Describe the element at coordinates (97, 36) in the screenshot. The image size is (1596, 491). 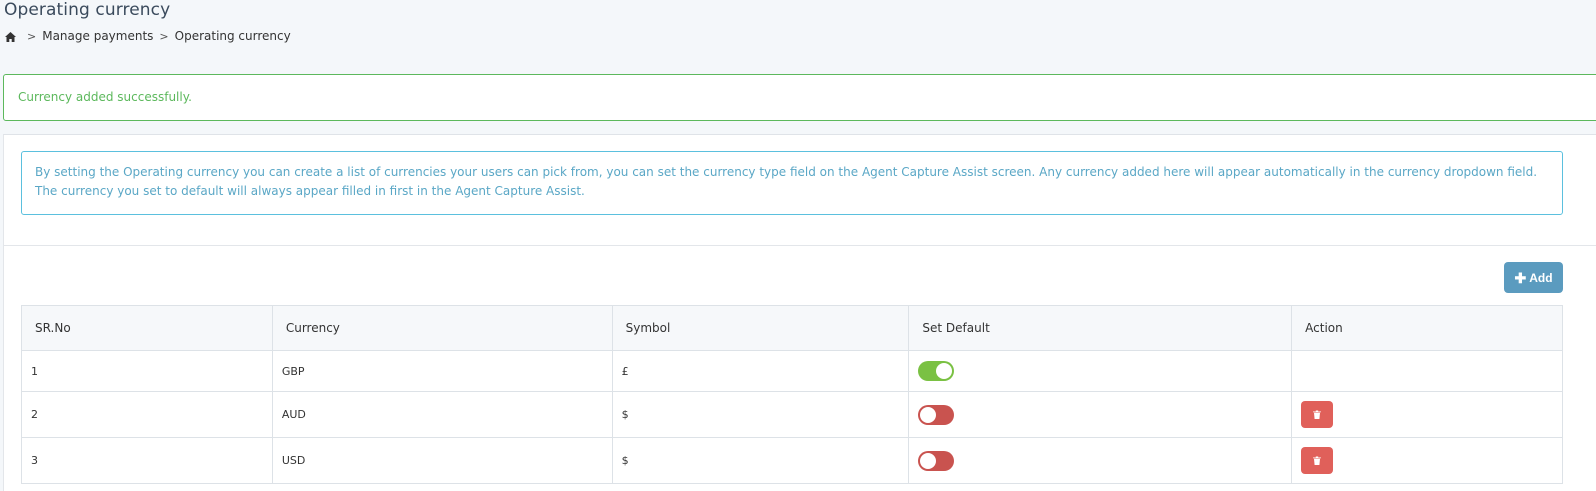
I see `breadcrumb-item-manage-payments: Manage payments` at that location.